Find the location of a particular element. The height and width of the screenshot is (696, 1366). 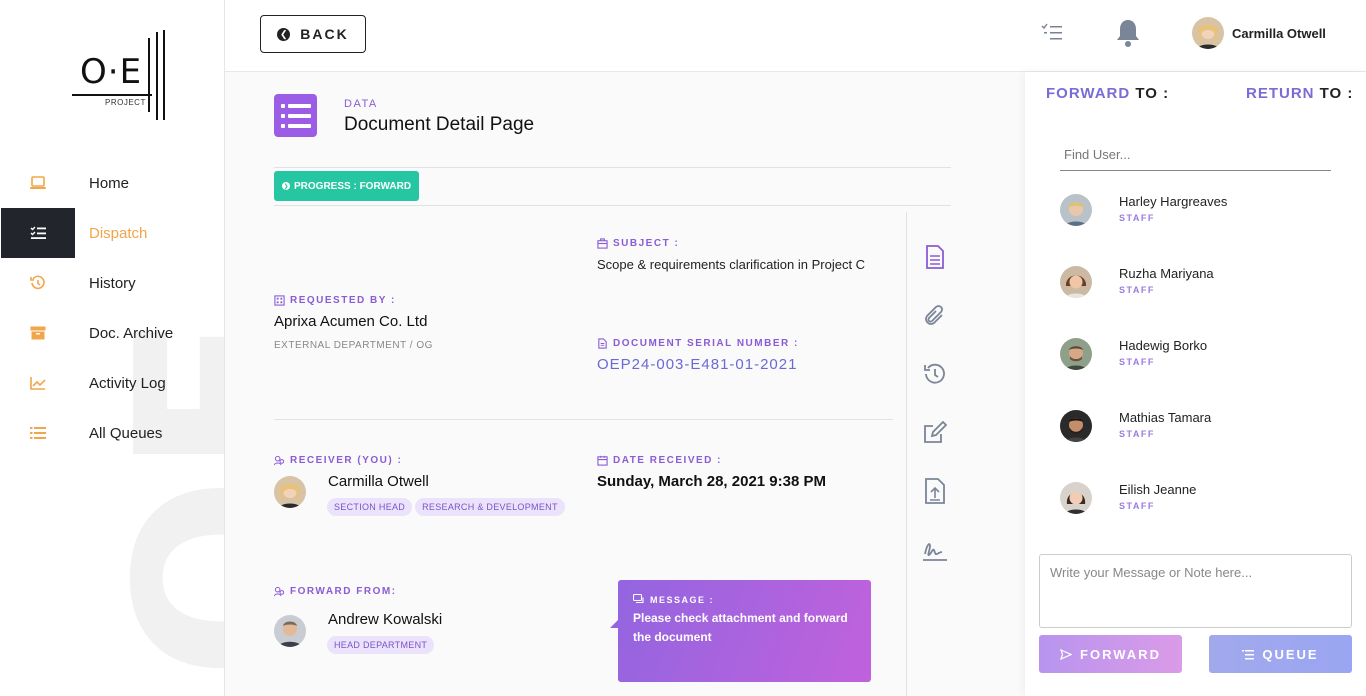

tag: RESEARCH & DEVELOPMENT is located at coordinates (490, 507).